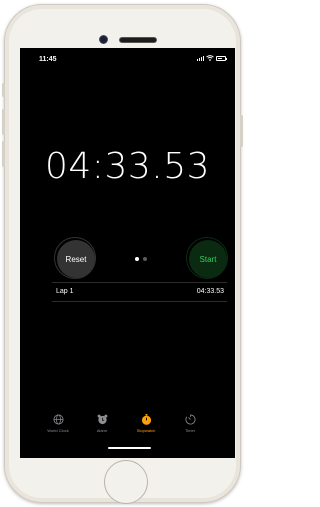 This screenshot has height=507, width=320. What do you see at coordinates (146, 419) in the screenshot?
I see `stopwatch-icon` at bounding box center [146, 419].